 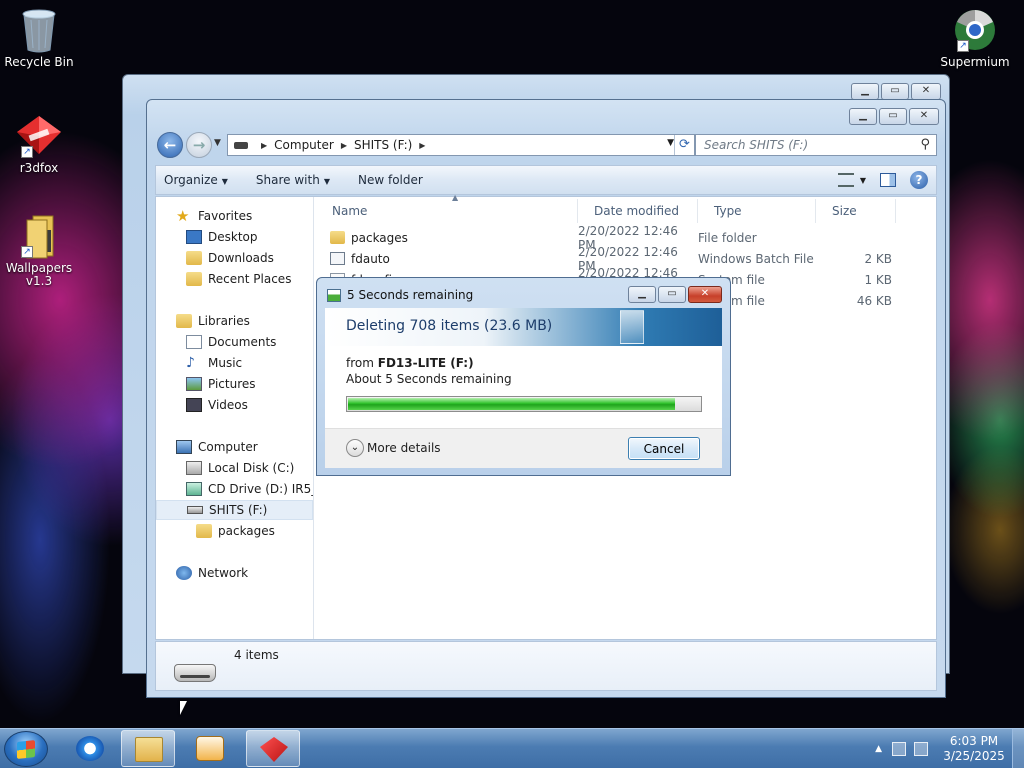 What do you see at coordinates (231, 342) in the screenshot?
I see `nav-documents: Documents` at bounding box center [231, 342].